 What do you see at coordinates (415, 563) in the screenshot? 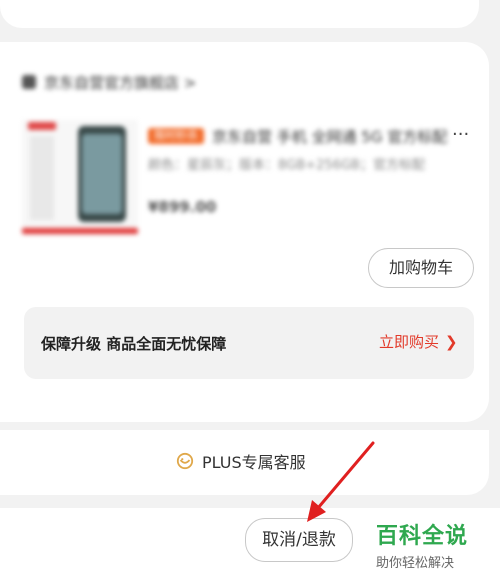
I see `watermark-subtitle: 助你轻松解决` at bounding box center [415, 563].